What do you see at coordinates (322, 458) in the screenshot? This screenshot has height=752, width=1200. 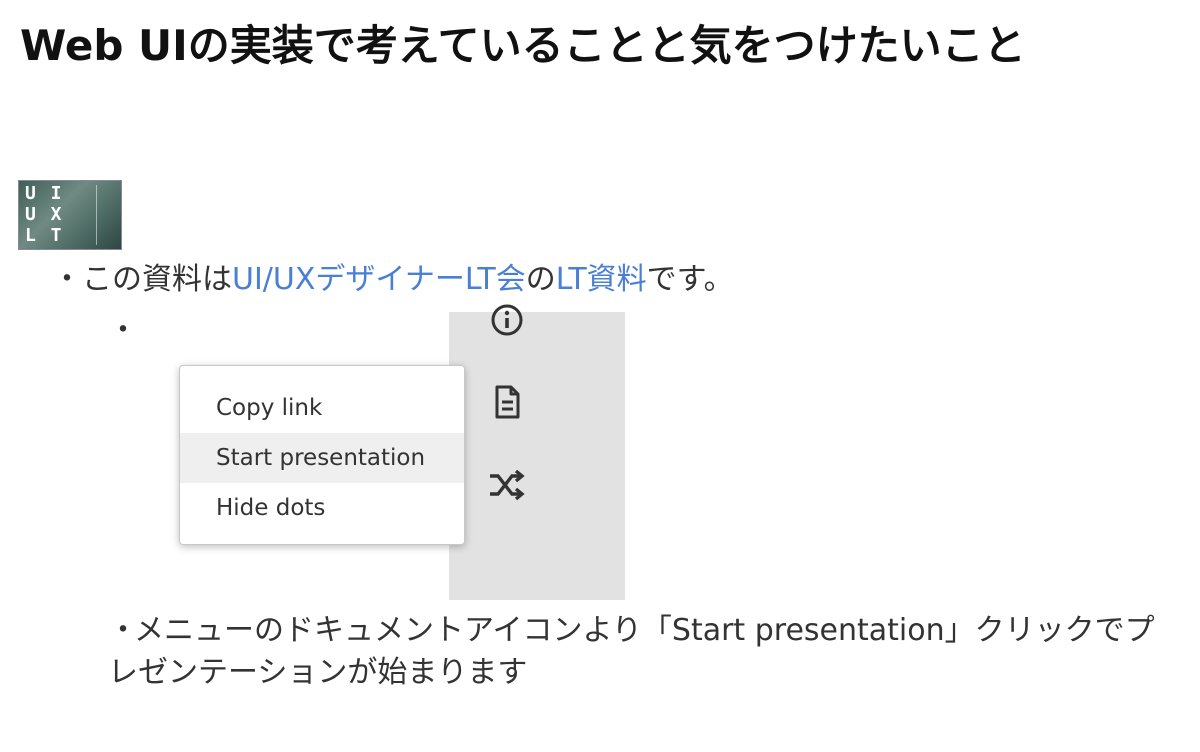 I see `menu-item-start-presentation: Start presentation` at bounding box center [322, 458].